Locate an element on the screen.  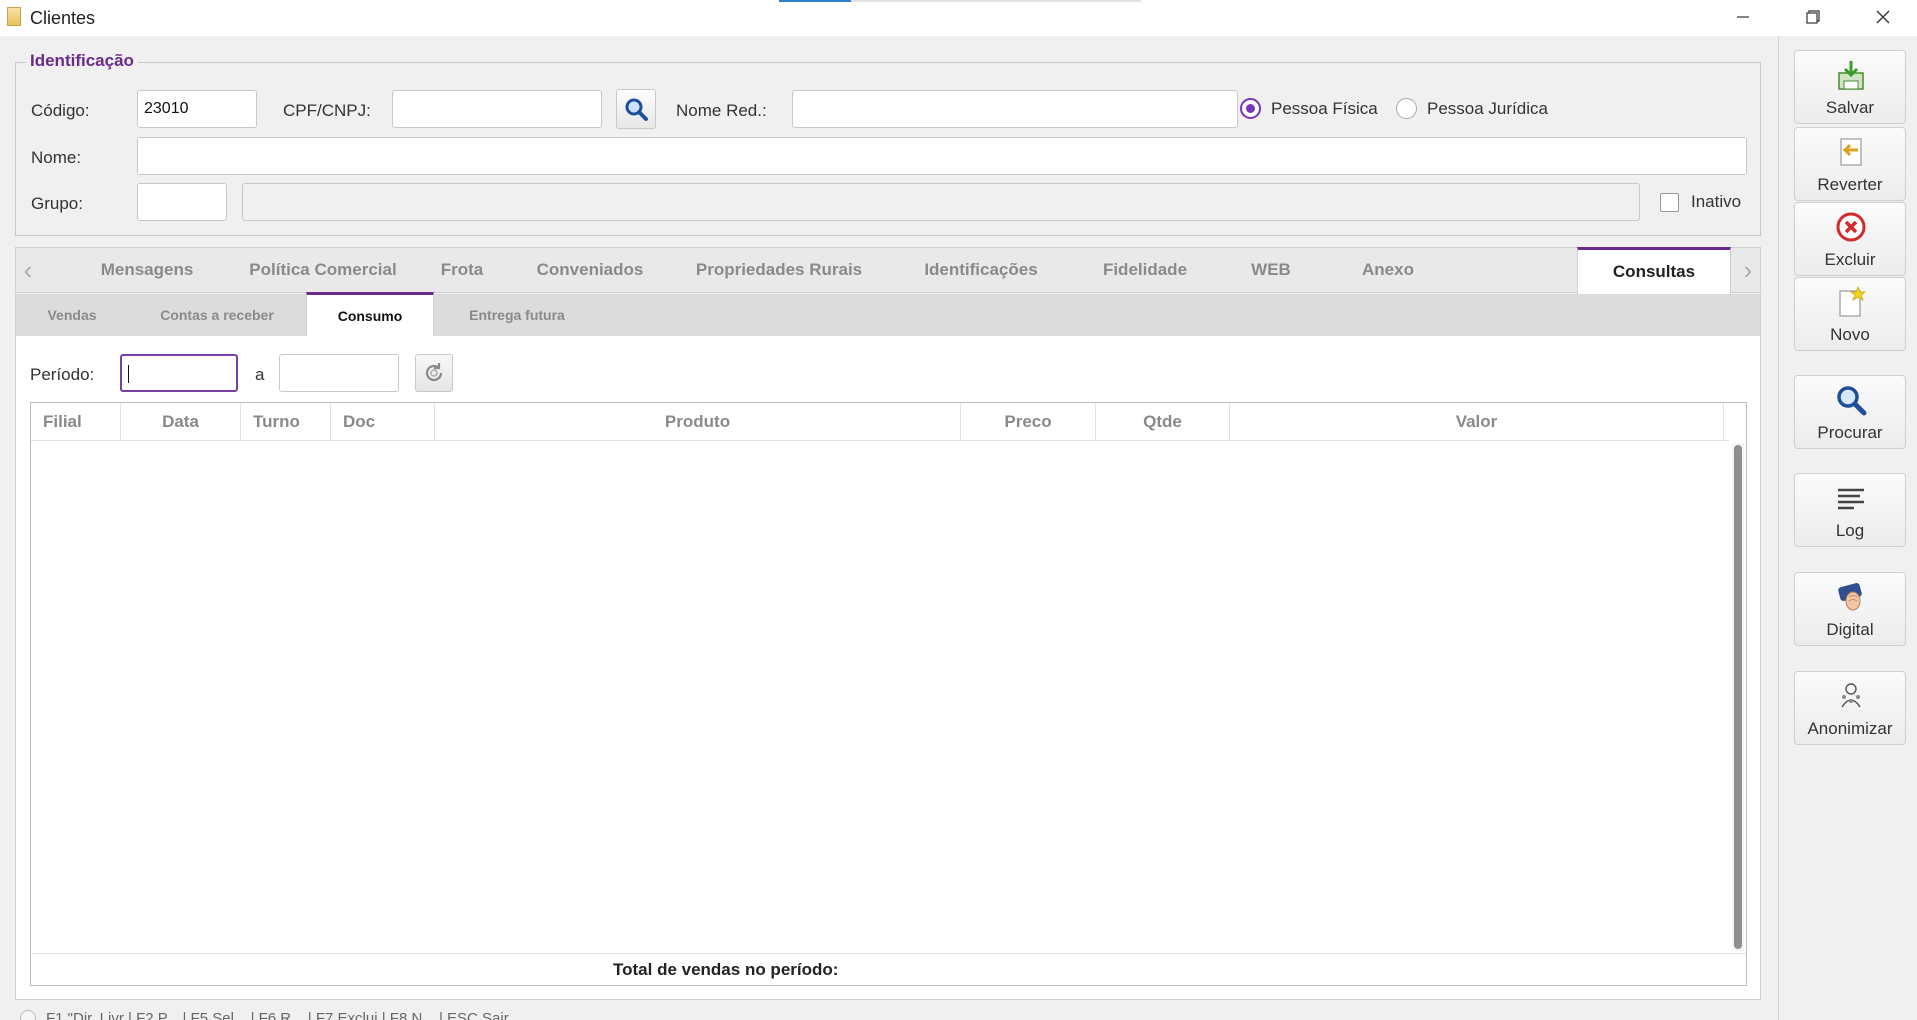
tab-fidelidade: Fidelidade is located at coordinates (1145, 270).